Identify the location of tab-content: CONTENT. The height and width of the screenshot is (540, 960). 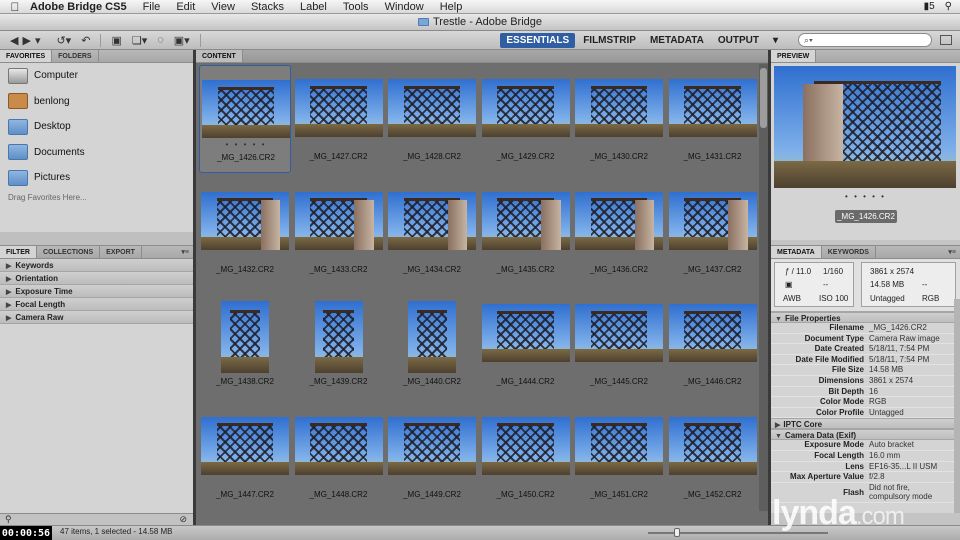
(219, 56).